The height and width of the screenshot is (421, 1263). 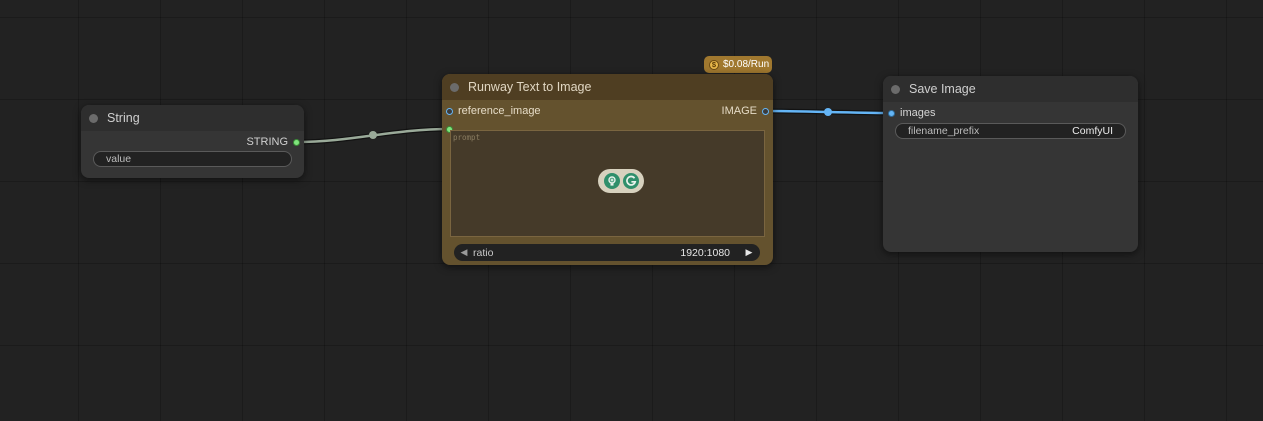 What do you see at coordinates (705, 252) in the screenshot?
I see `combo-value: 1920:1080` at bounding box center [705, 252].